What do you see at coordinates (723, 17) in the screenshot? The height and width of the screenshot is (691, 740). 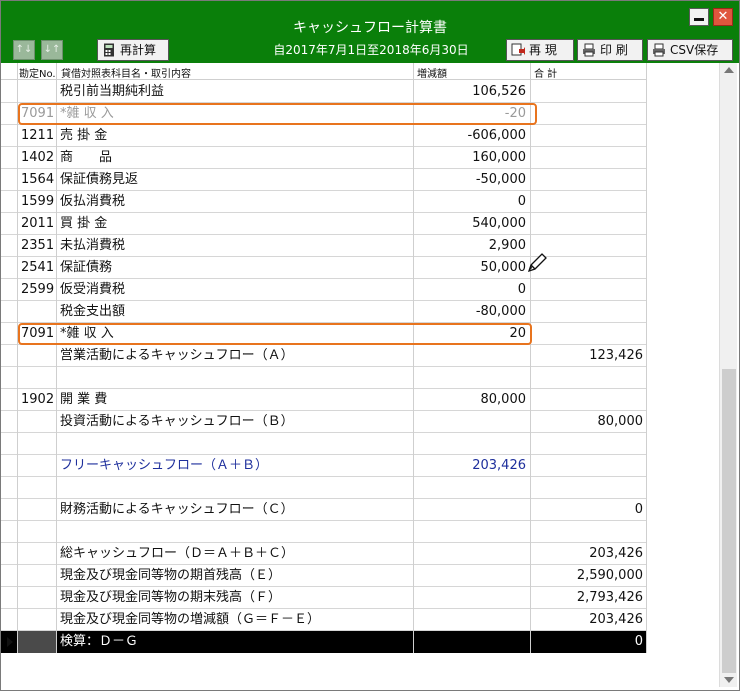 I see `close-button: ✕` at bounding box center [723, 17].